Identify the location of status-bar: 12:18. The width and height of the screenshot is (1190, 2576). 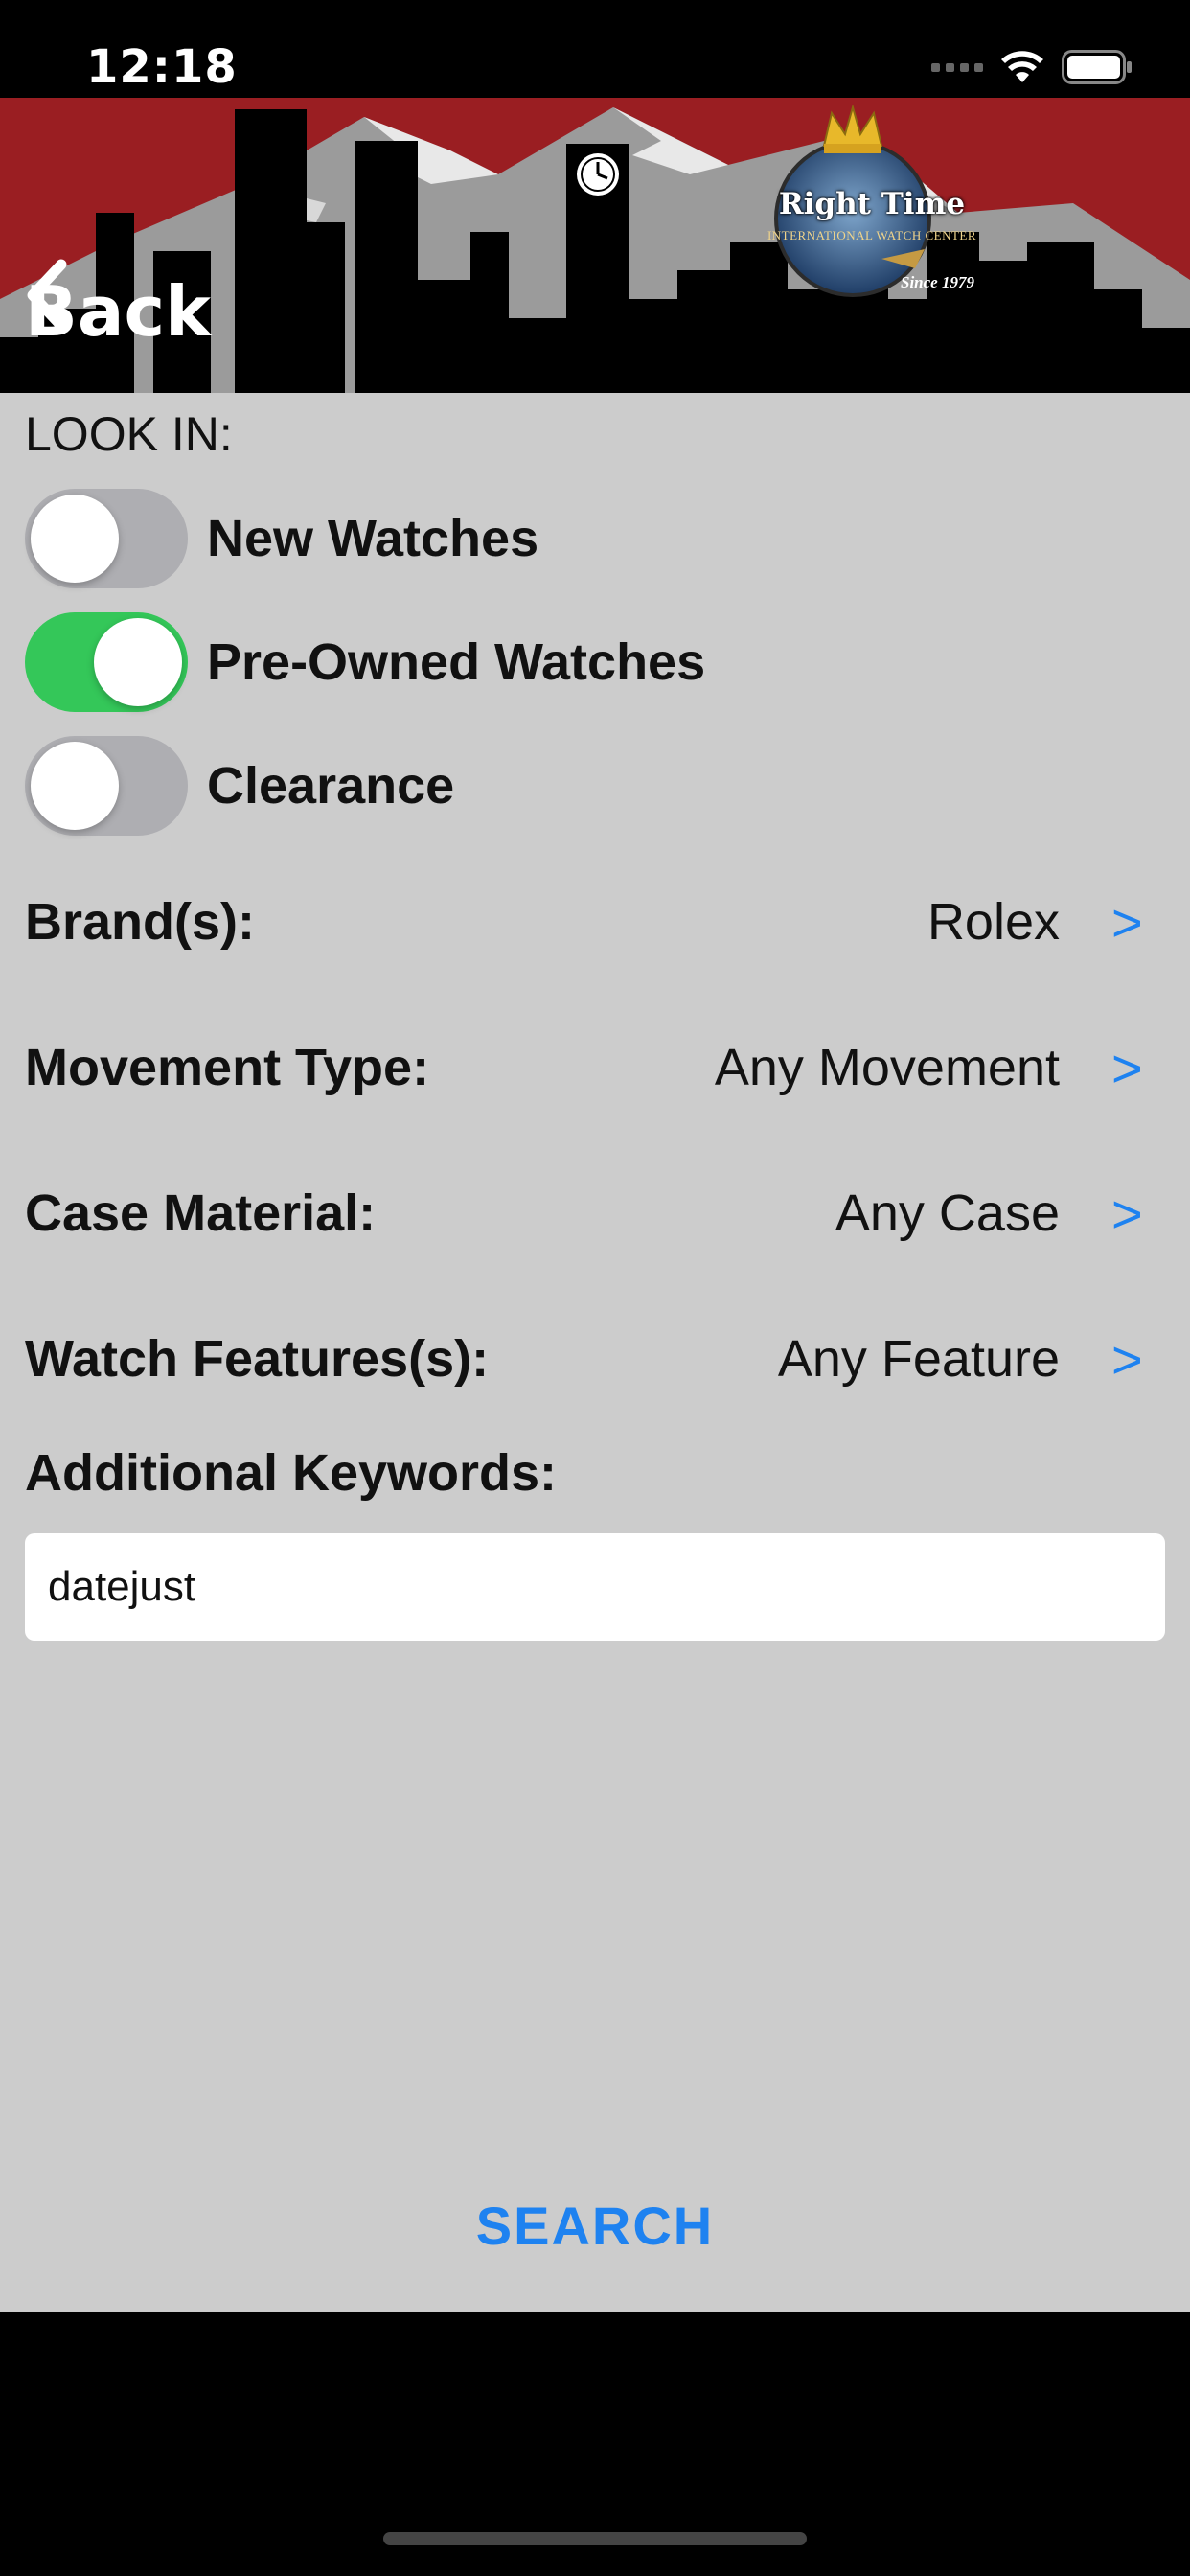
(595, 49).